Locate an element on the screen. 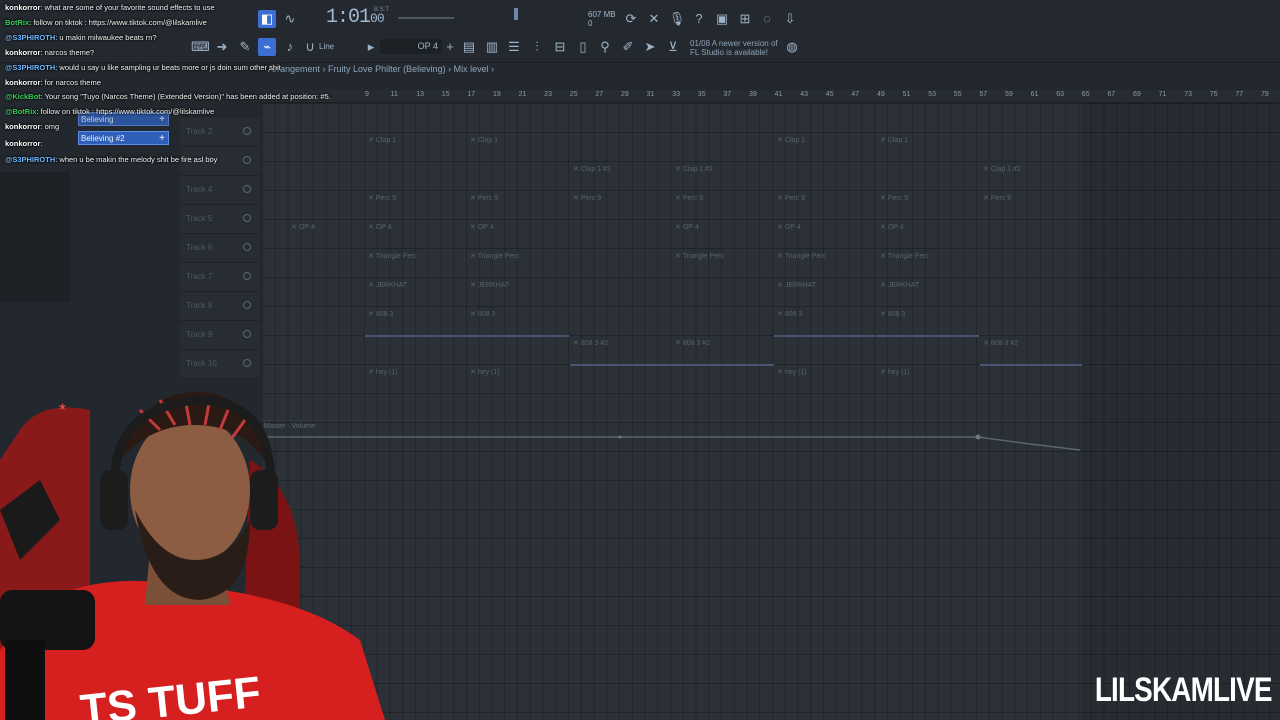  clip-label: ✕ hey (1) is located at coordinates (895, 372).